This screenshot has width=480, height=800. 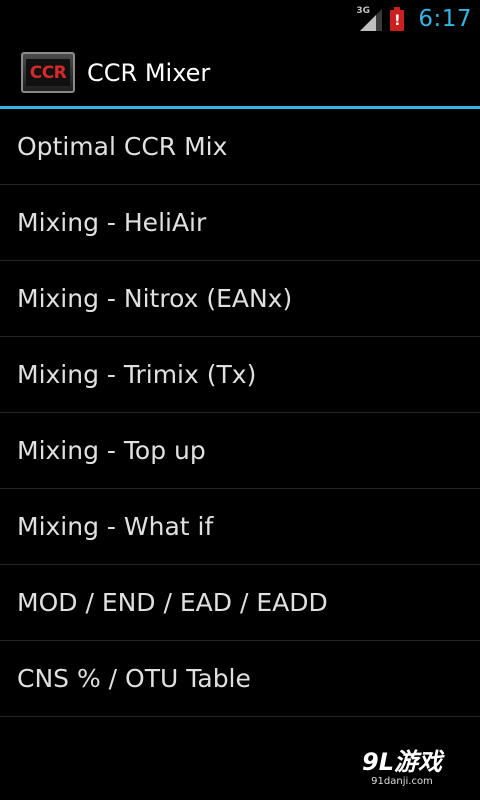 I want to click on menu-item-mod-end-ead-eadd: MOD / END / EAD / EADD, so click(x=240, y=603).